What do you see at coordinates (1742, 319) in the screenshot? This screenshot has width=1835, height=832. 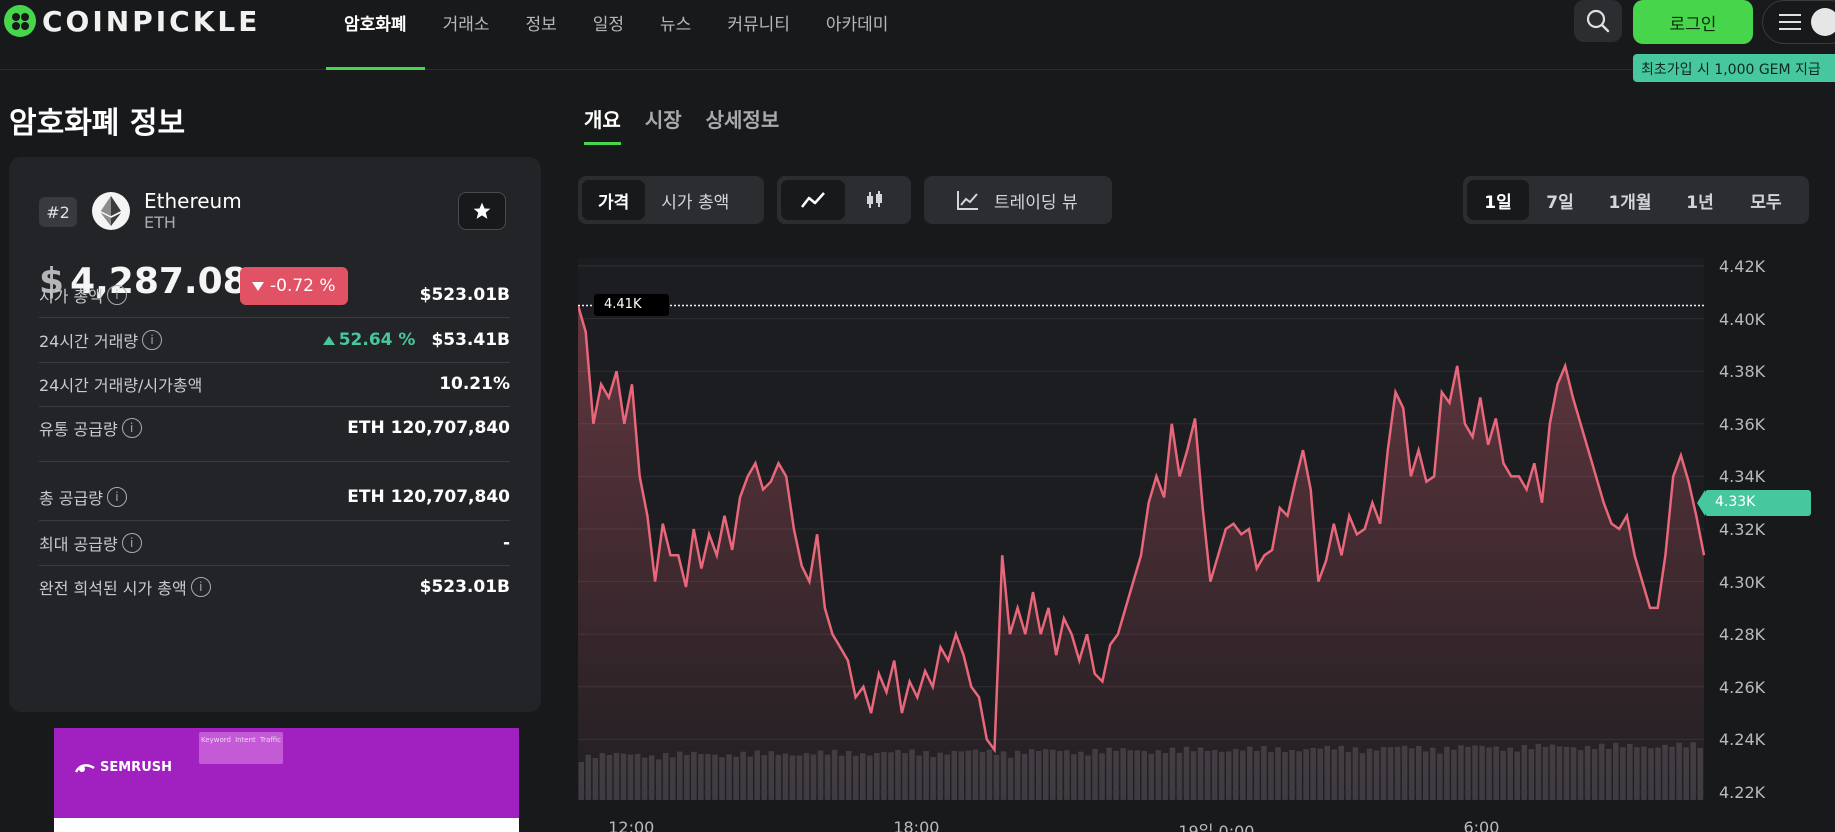 I see `y-tick-label: 4.40K` at bounding box center [1742, 319].